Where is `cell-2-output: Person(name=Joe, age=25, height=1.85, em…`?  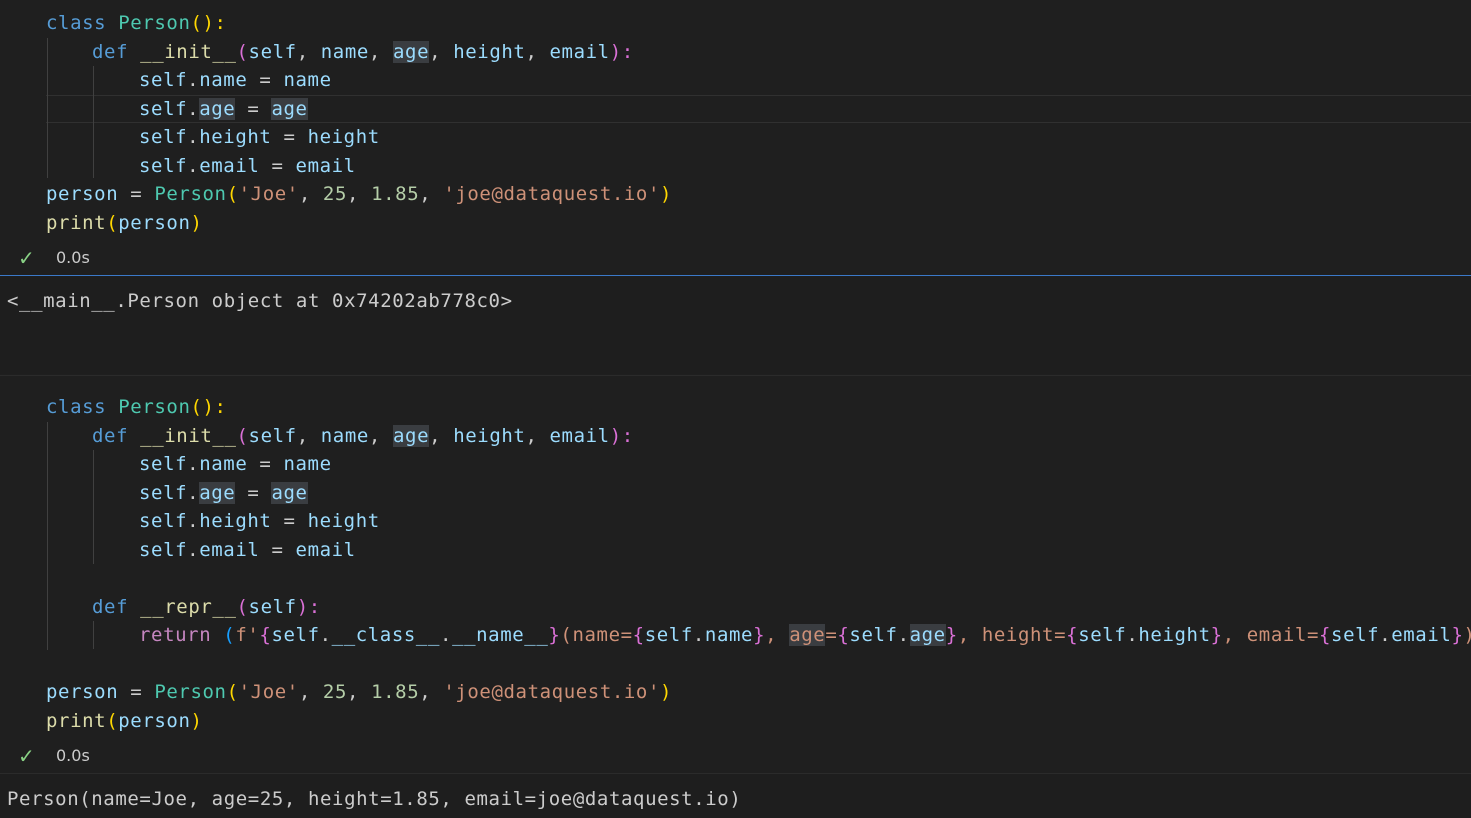
cell-2-output: Person(name=Joe, age=25, height=1.85, em… is located at coordinates (735, 796).